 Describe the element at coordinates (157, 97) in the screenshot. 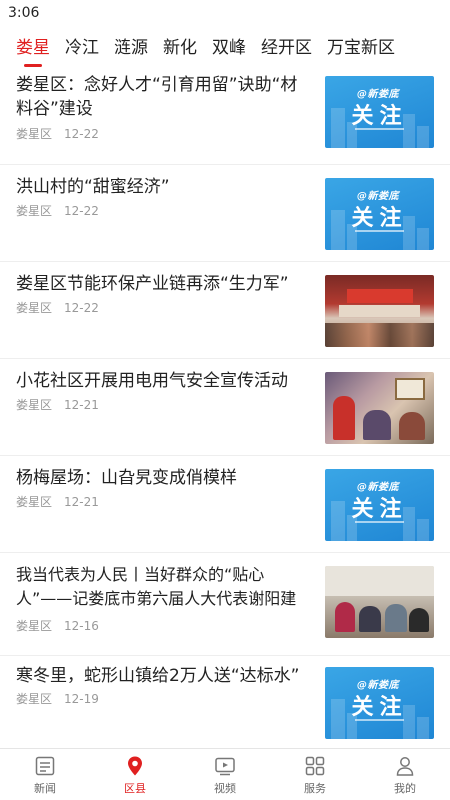

I see `news-title: 娄星区：念好人才“引育用留”诀助“材料谷”建设` at that location.